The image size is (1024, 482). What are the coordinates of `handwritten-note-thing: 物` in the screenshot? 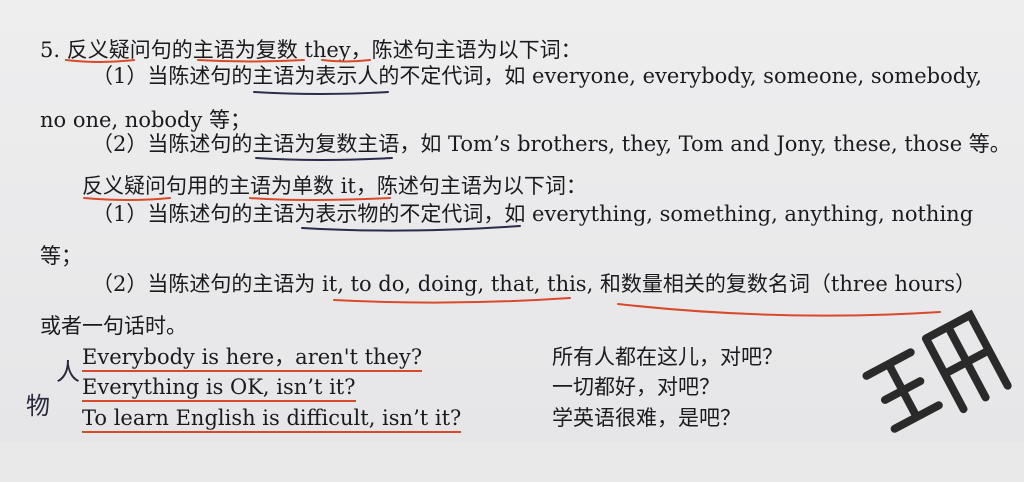 It's located at (38, 406).